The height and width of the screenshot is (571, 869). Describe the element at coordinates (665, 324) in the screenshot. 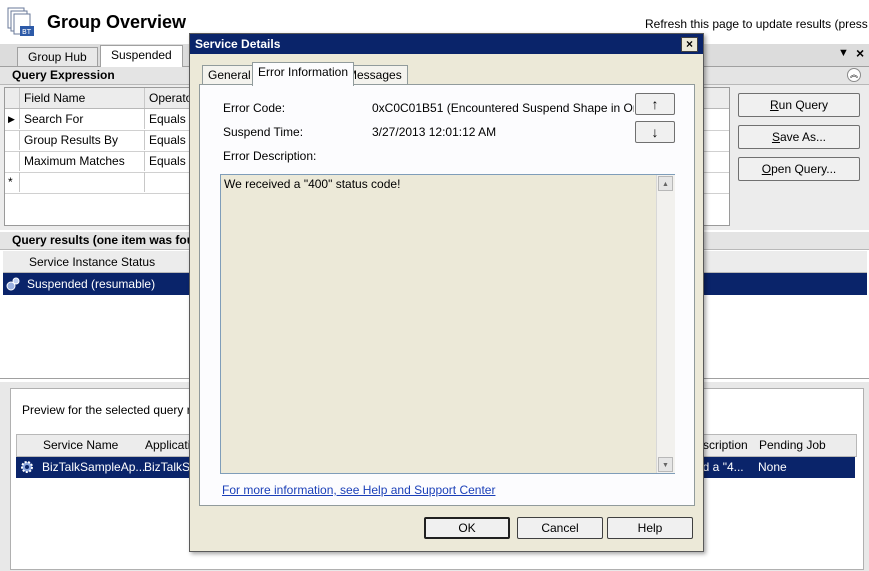

I see `vertical-scrollbar: ▲ ▼` at that location.